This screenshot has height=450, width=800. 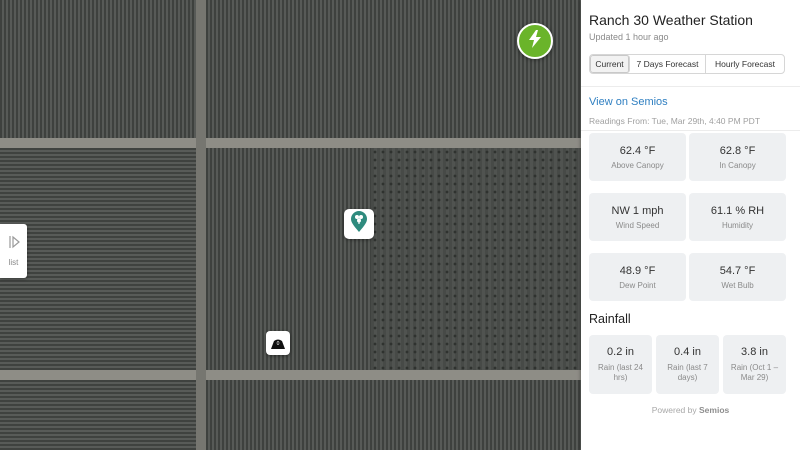 What do you see at coordinates (620, 372) in the screenshot?
I see `rain-caption: Rain (last 24 hrs)` at bounding box center [620, 372].